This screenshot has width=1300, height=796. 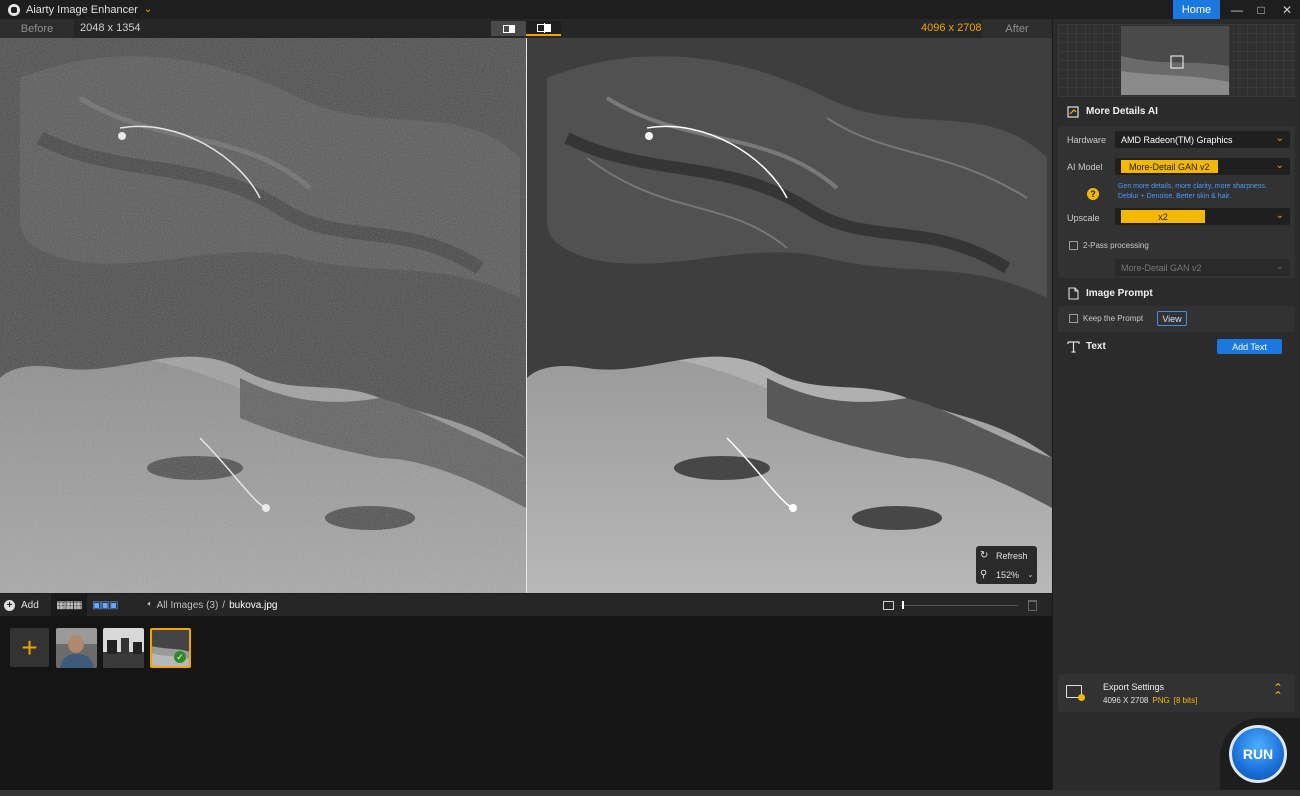 What do you see at coordinates (1161, 700) in the screenshot?
I see `export-format: PNG` at bounding box center [1161, 700].